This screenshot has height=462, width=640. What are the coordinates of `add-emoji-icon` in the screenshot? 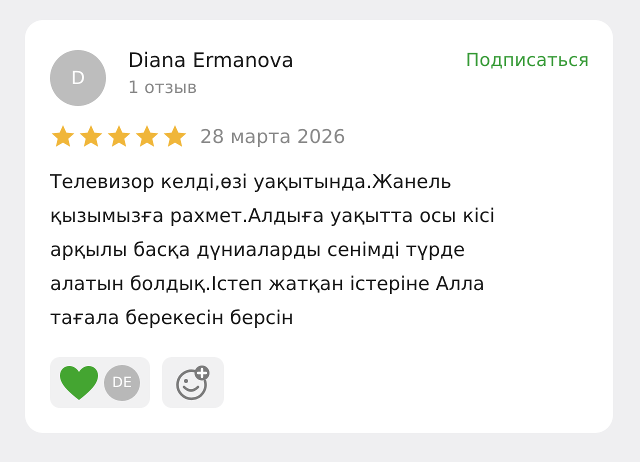 It's located at (193, 382).